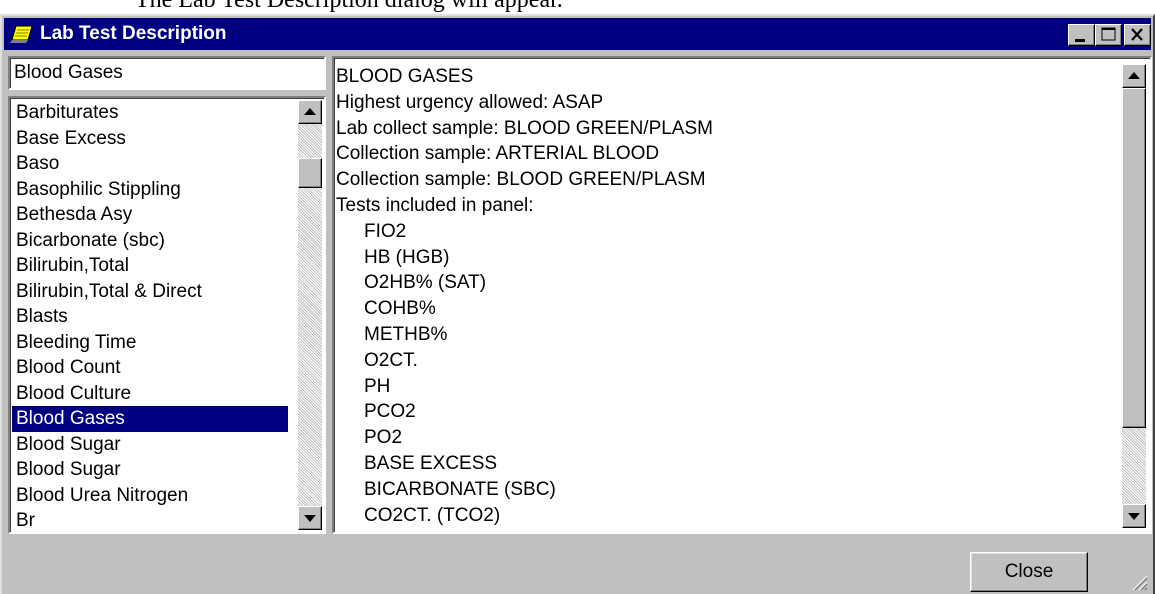  I want to click on test-search-input, so click(167, 73).